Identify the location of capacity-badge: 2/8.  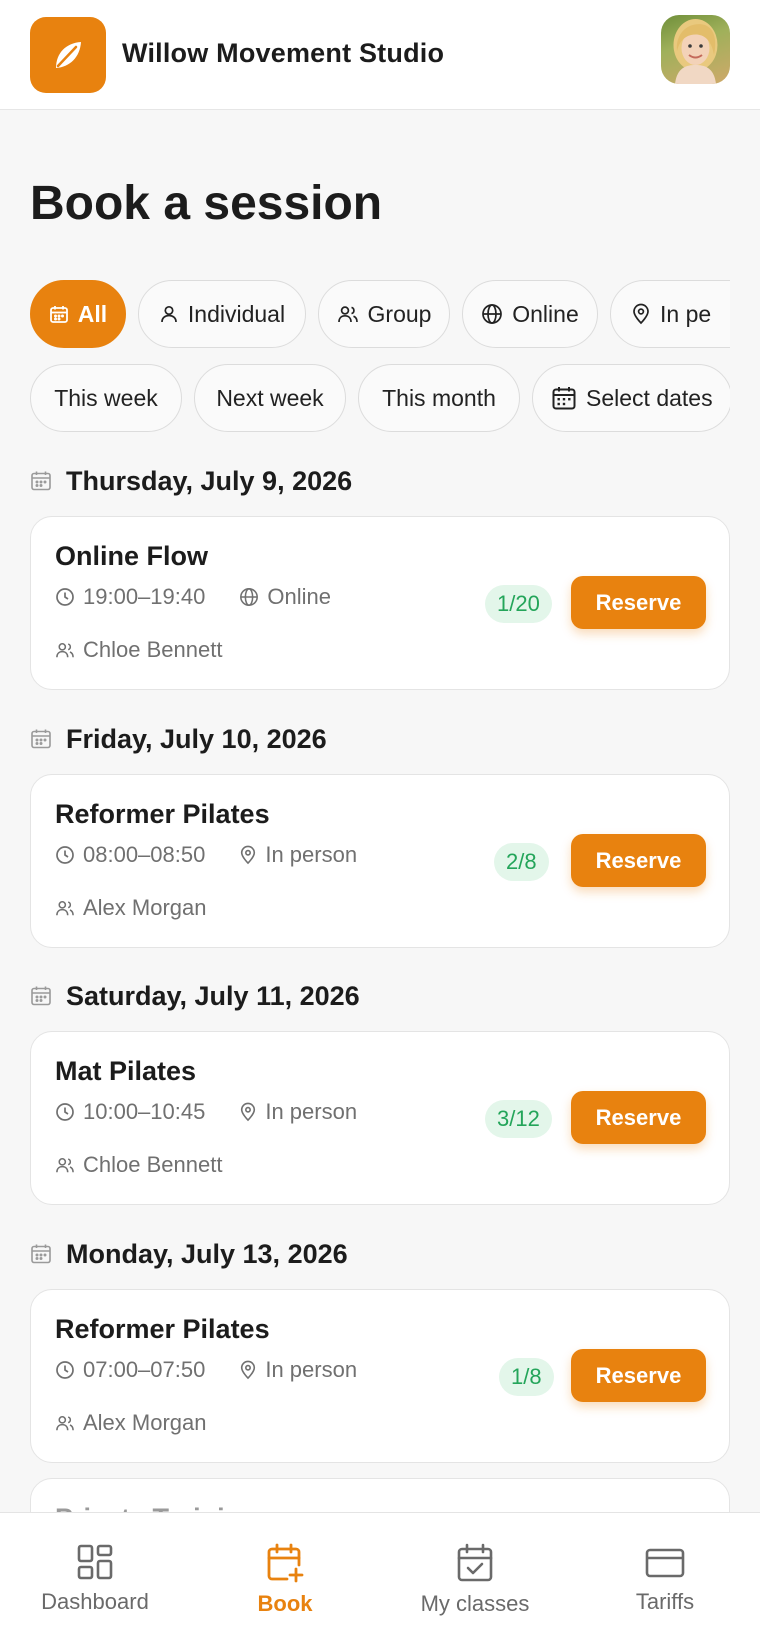
(521, 862).